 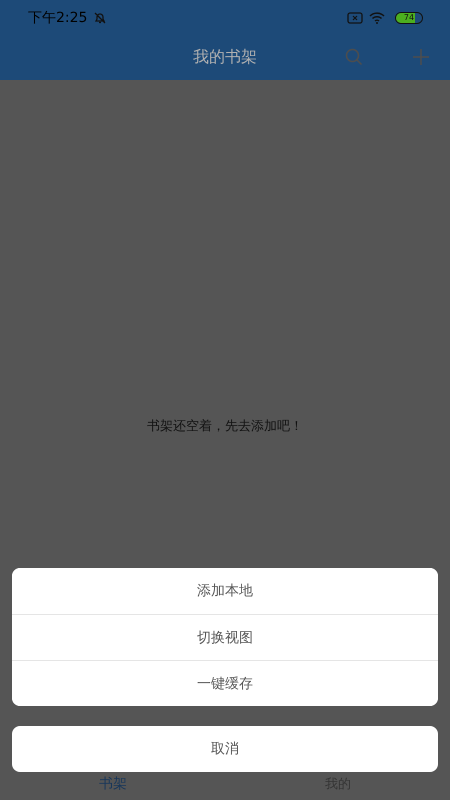 What do you see at coordinates (100, 17) in the screenshot?
I see `bell-off-icon` at bounding box center [100, 17].